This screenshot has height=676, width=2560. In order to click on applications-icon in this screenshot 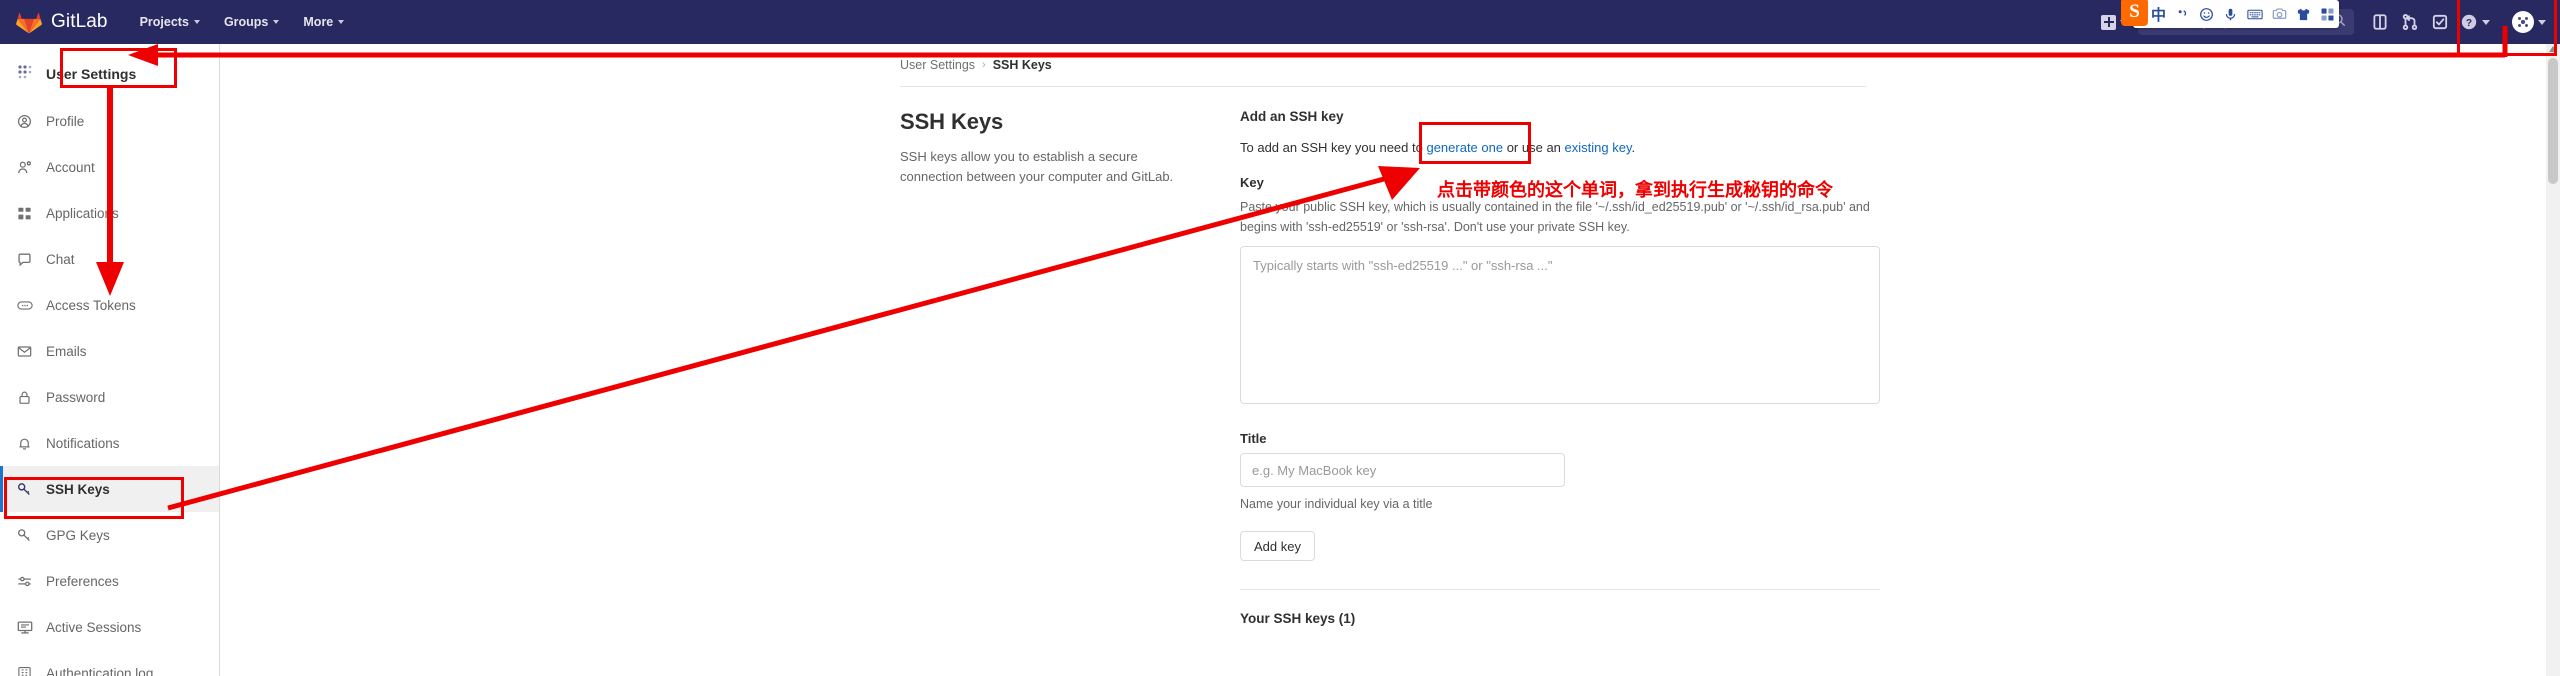, I will do `click(24, 213)`.